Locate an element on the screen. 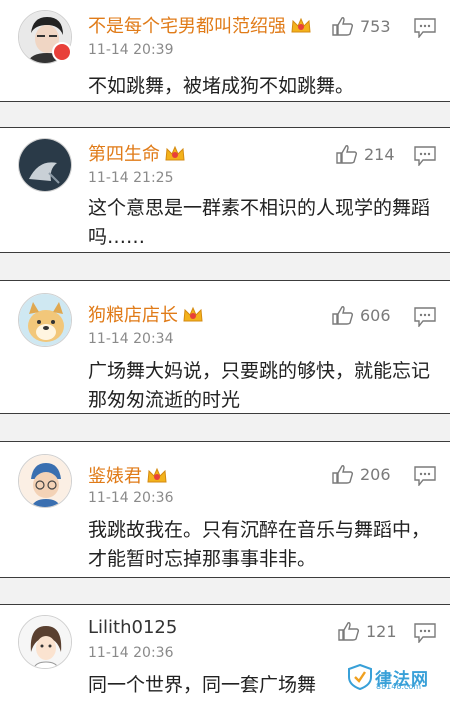  like-button: 606 is located at coordinates (361, 315).